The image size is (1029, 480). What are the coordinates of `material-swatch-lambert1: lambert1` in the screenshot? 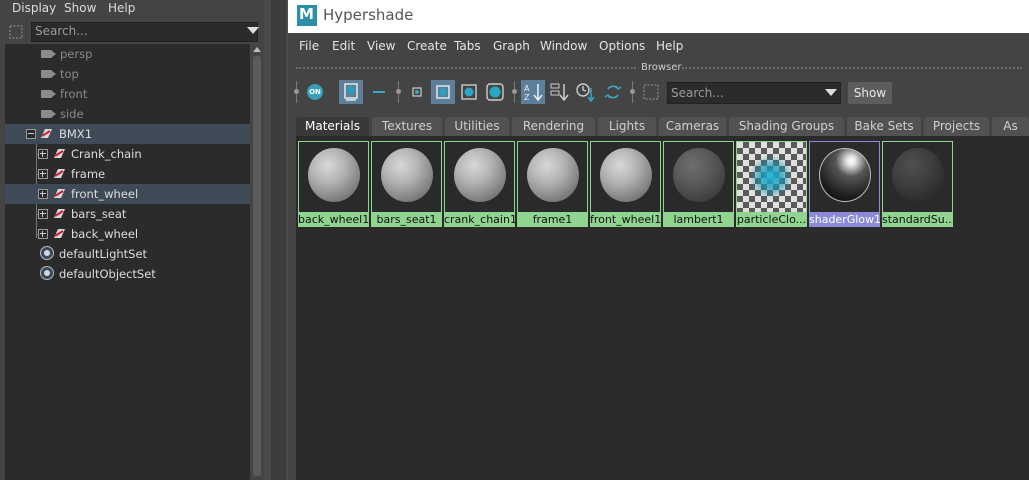 It's located at (698, 184).